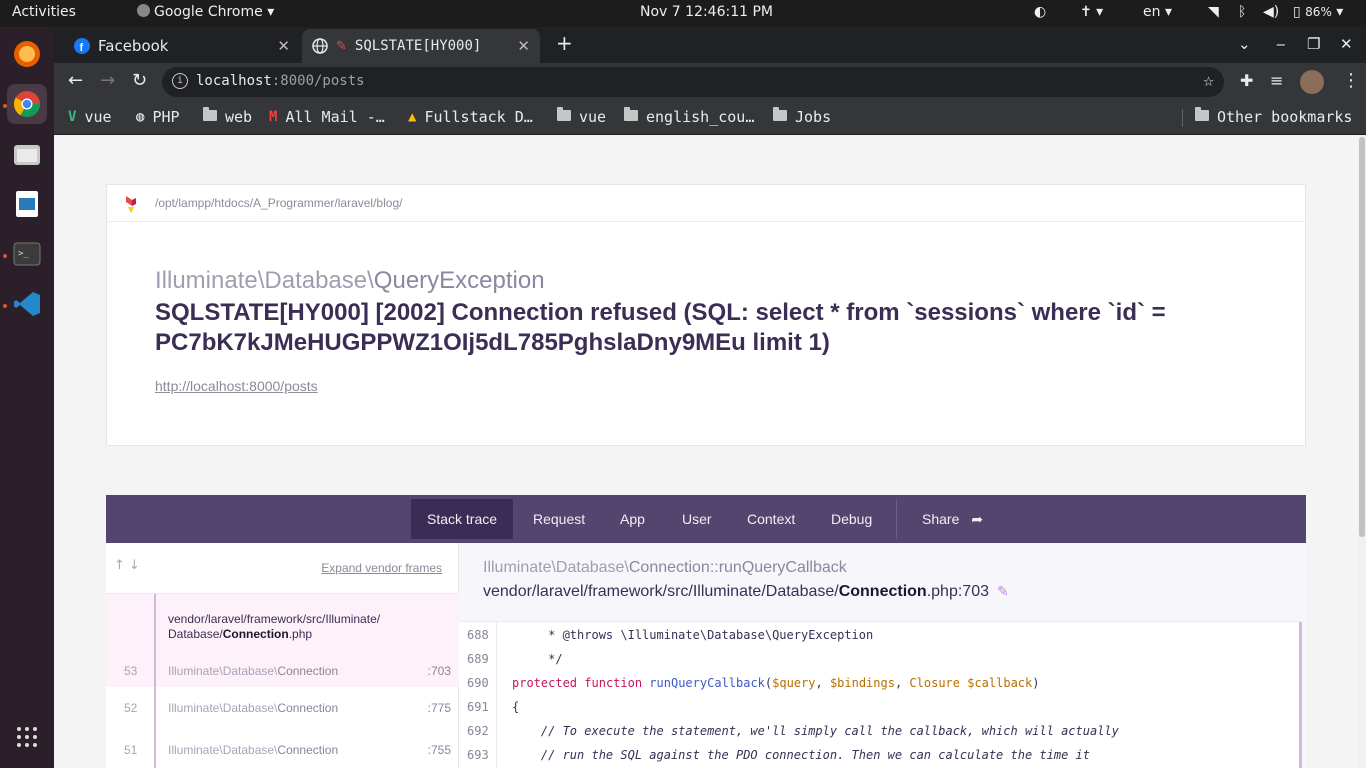 Image resolution: width=1366 pixels, height=768 pixels. I want to click on bookmark-vue-folder: vue, so click(582, 116).